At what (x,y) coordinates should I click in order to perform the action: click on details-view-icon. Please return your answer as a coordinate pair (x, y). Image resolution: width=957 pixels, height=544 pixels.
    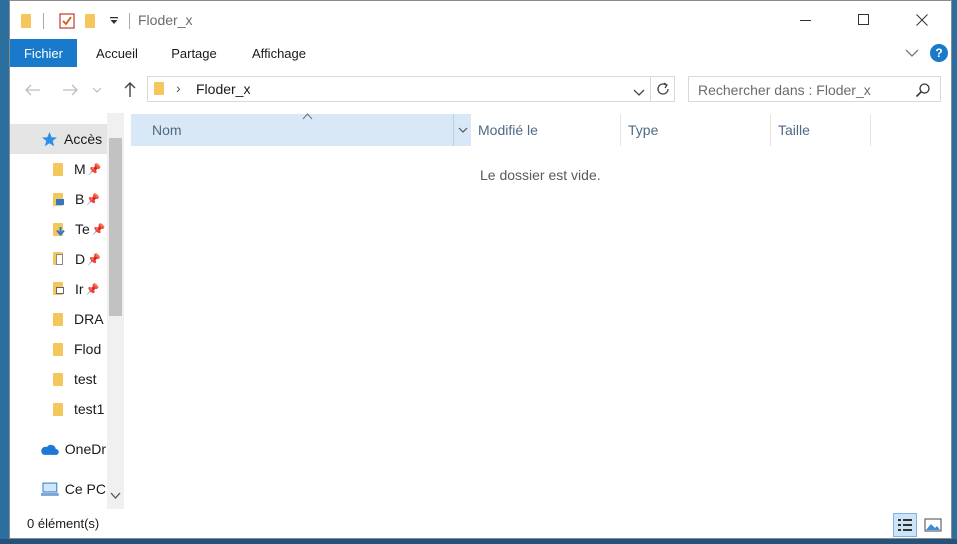
    Looking at the image, I should click on (905, 525).